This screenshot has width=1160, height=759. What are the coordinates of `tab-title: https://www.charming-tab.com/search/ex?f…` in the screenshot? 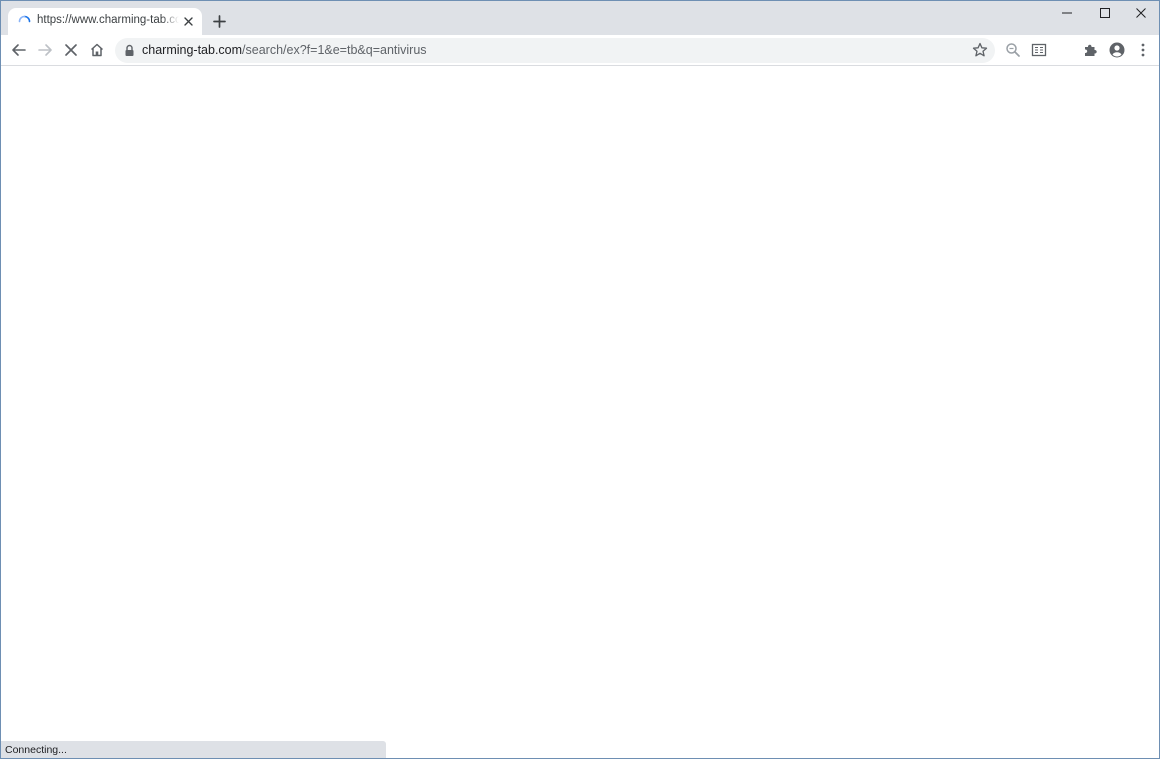 It's located at (108, 20).